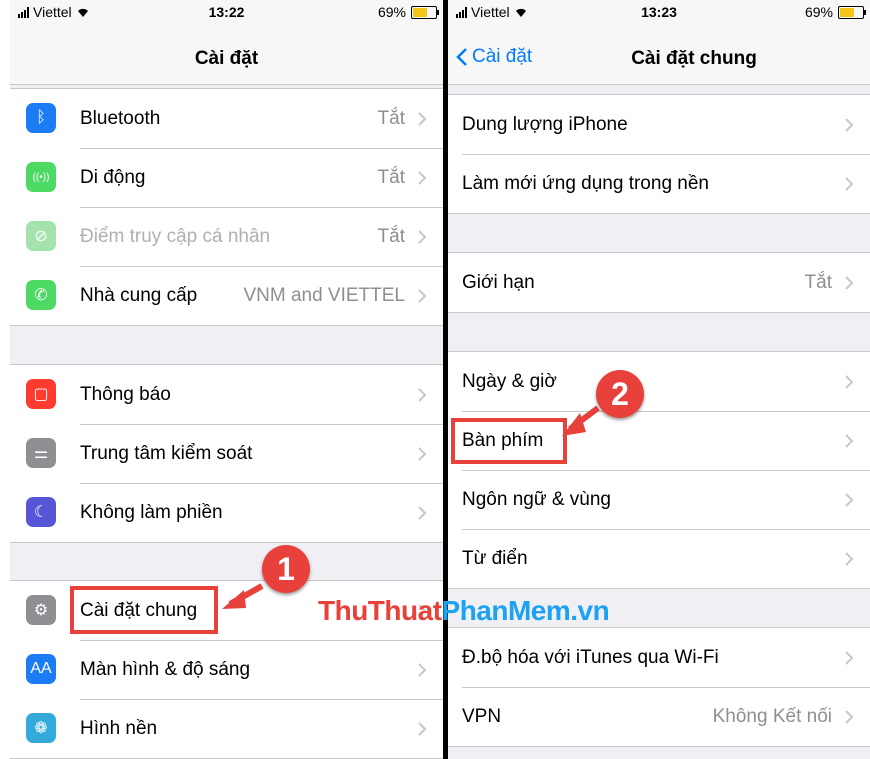 This screenshot has height=759, width=870. I want to click on wallpaper-icon: ❁, so click(41, 728).